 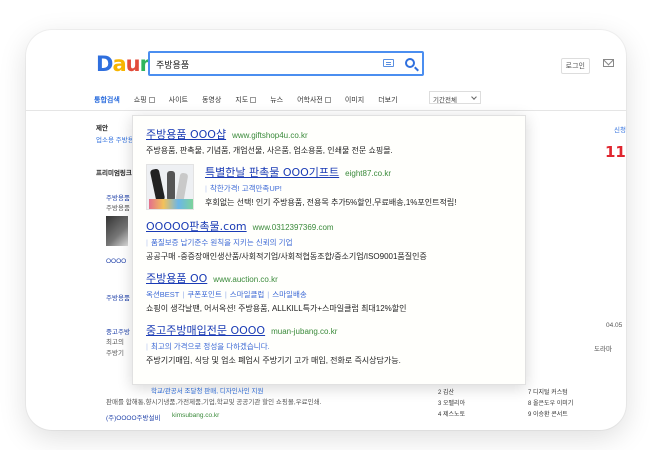 I want to click on ad-sublink: 스마일배송, so click(x=289, y=294).